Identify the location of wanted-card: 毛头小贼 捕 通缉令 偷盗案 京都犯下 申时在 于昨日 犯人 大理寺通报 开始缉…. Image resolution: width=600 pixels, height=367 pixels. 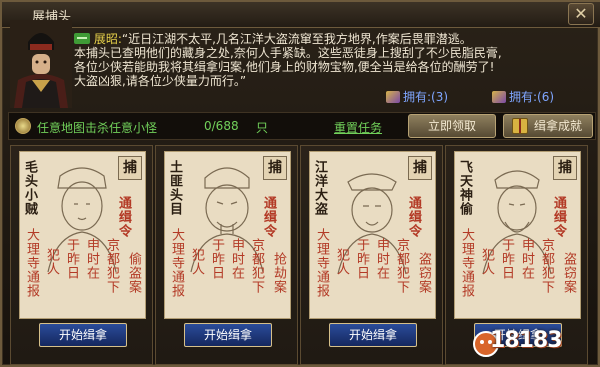
(81, 255).